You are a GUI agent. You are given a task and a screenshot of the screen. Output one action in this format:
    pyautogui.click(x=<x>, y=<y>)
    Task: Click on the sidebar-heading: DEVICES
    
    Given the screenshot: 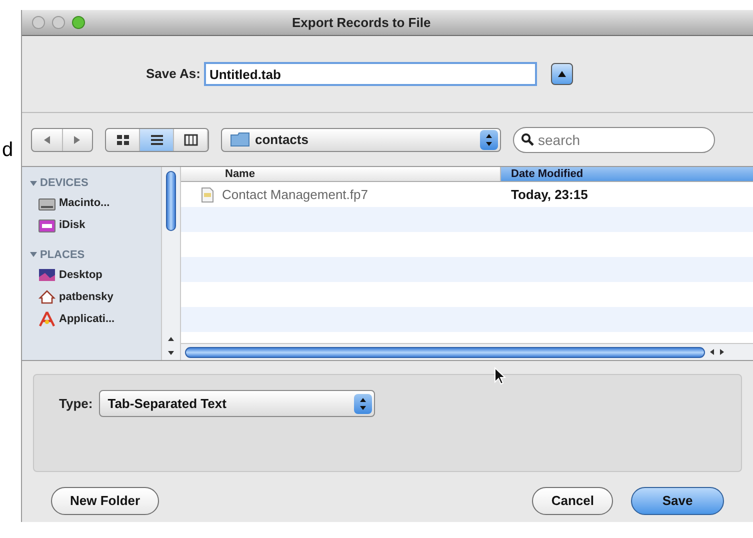 What is the action you would take?
    pyautogui.click(x=64, y=183)
    